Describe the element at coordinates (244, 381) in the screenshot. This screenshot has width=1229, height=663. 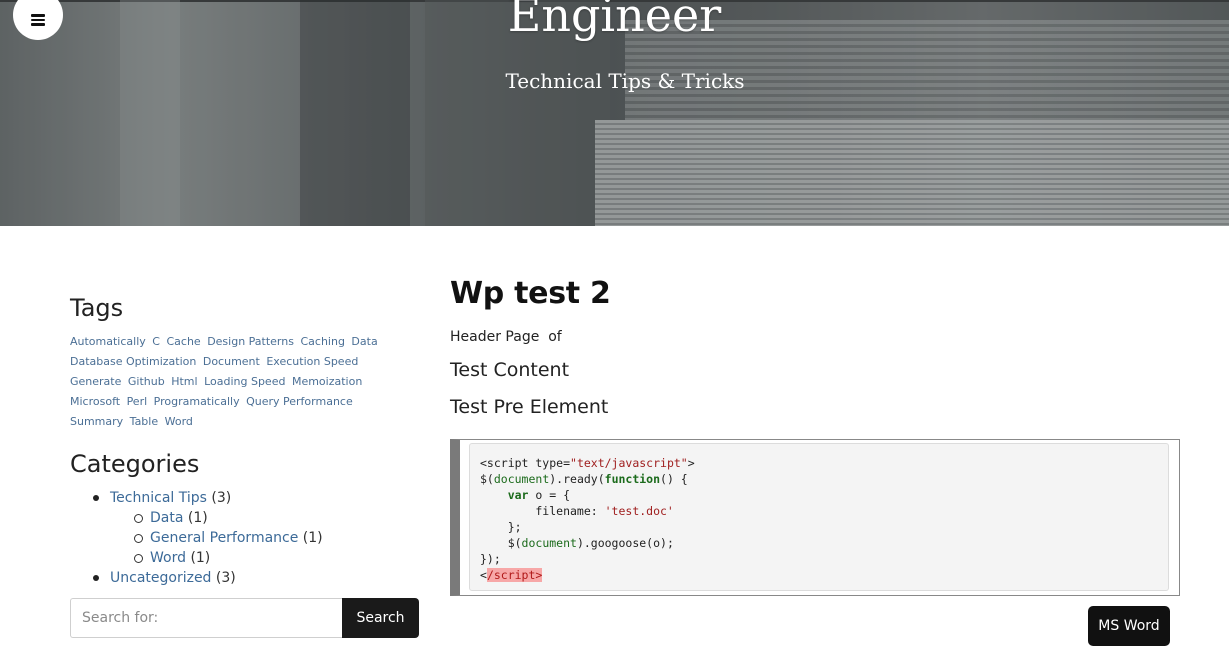
I see `tag-link: Loading Speed` at that location.